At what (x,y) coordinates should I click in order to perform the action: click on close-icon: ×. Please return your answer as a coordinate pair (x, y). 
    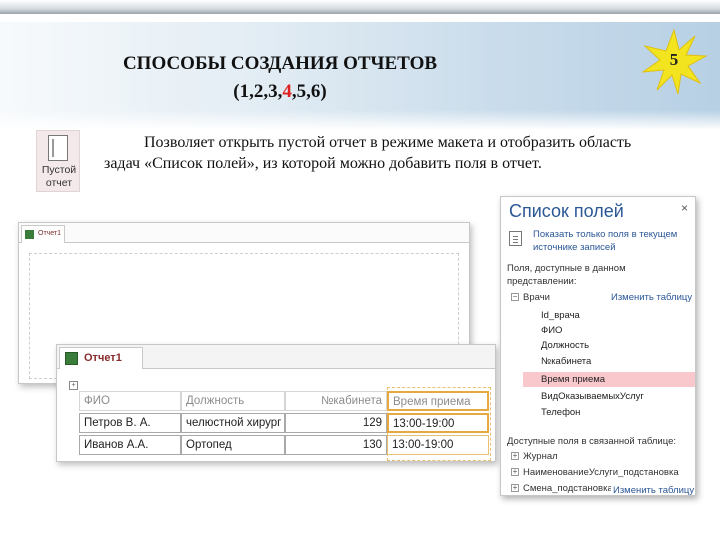
    Looking at the image, I should click on (684, 208).